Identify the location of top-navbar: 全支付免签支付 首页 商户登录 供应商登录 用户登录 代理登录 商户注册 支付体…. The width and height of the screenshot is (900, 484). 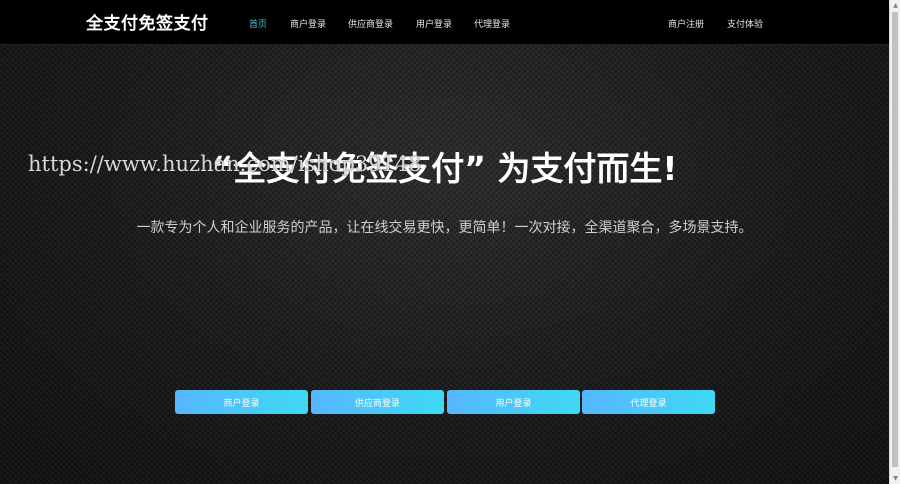
(444, 22).